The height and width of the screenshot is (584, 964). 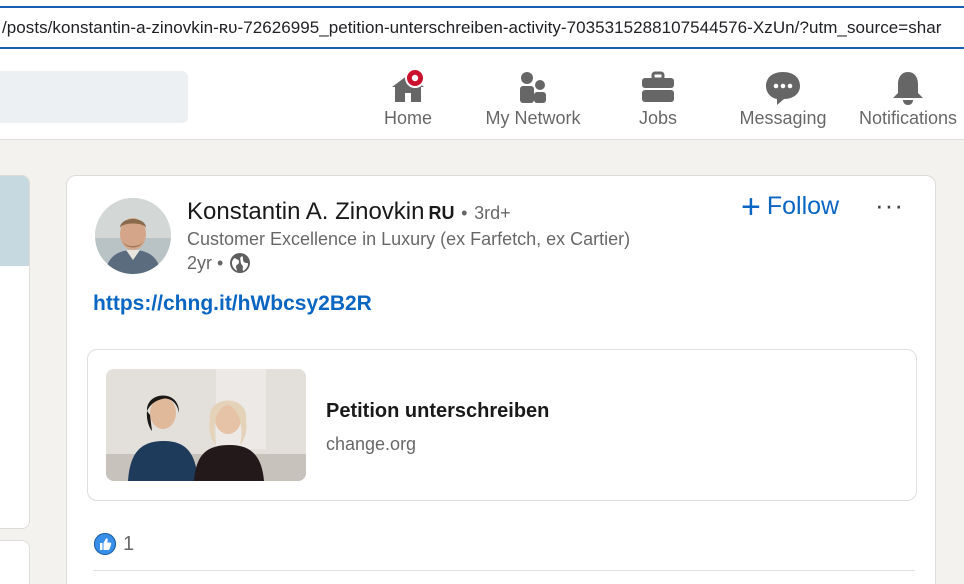 What do you see at coordinates (205, 262) in the screenshot?
I see `post-age: 2yr •` at bounding box center [205, 262].